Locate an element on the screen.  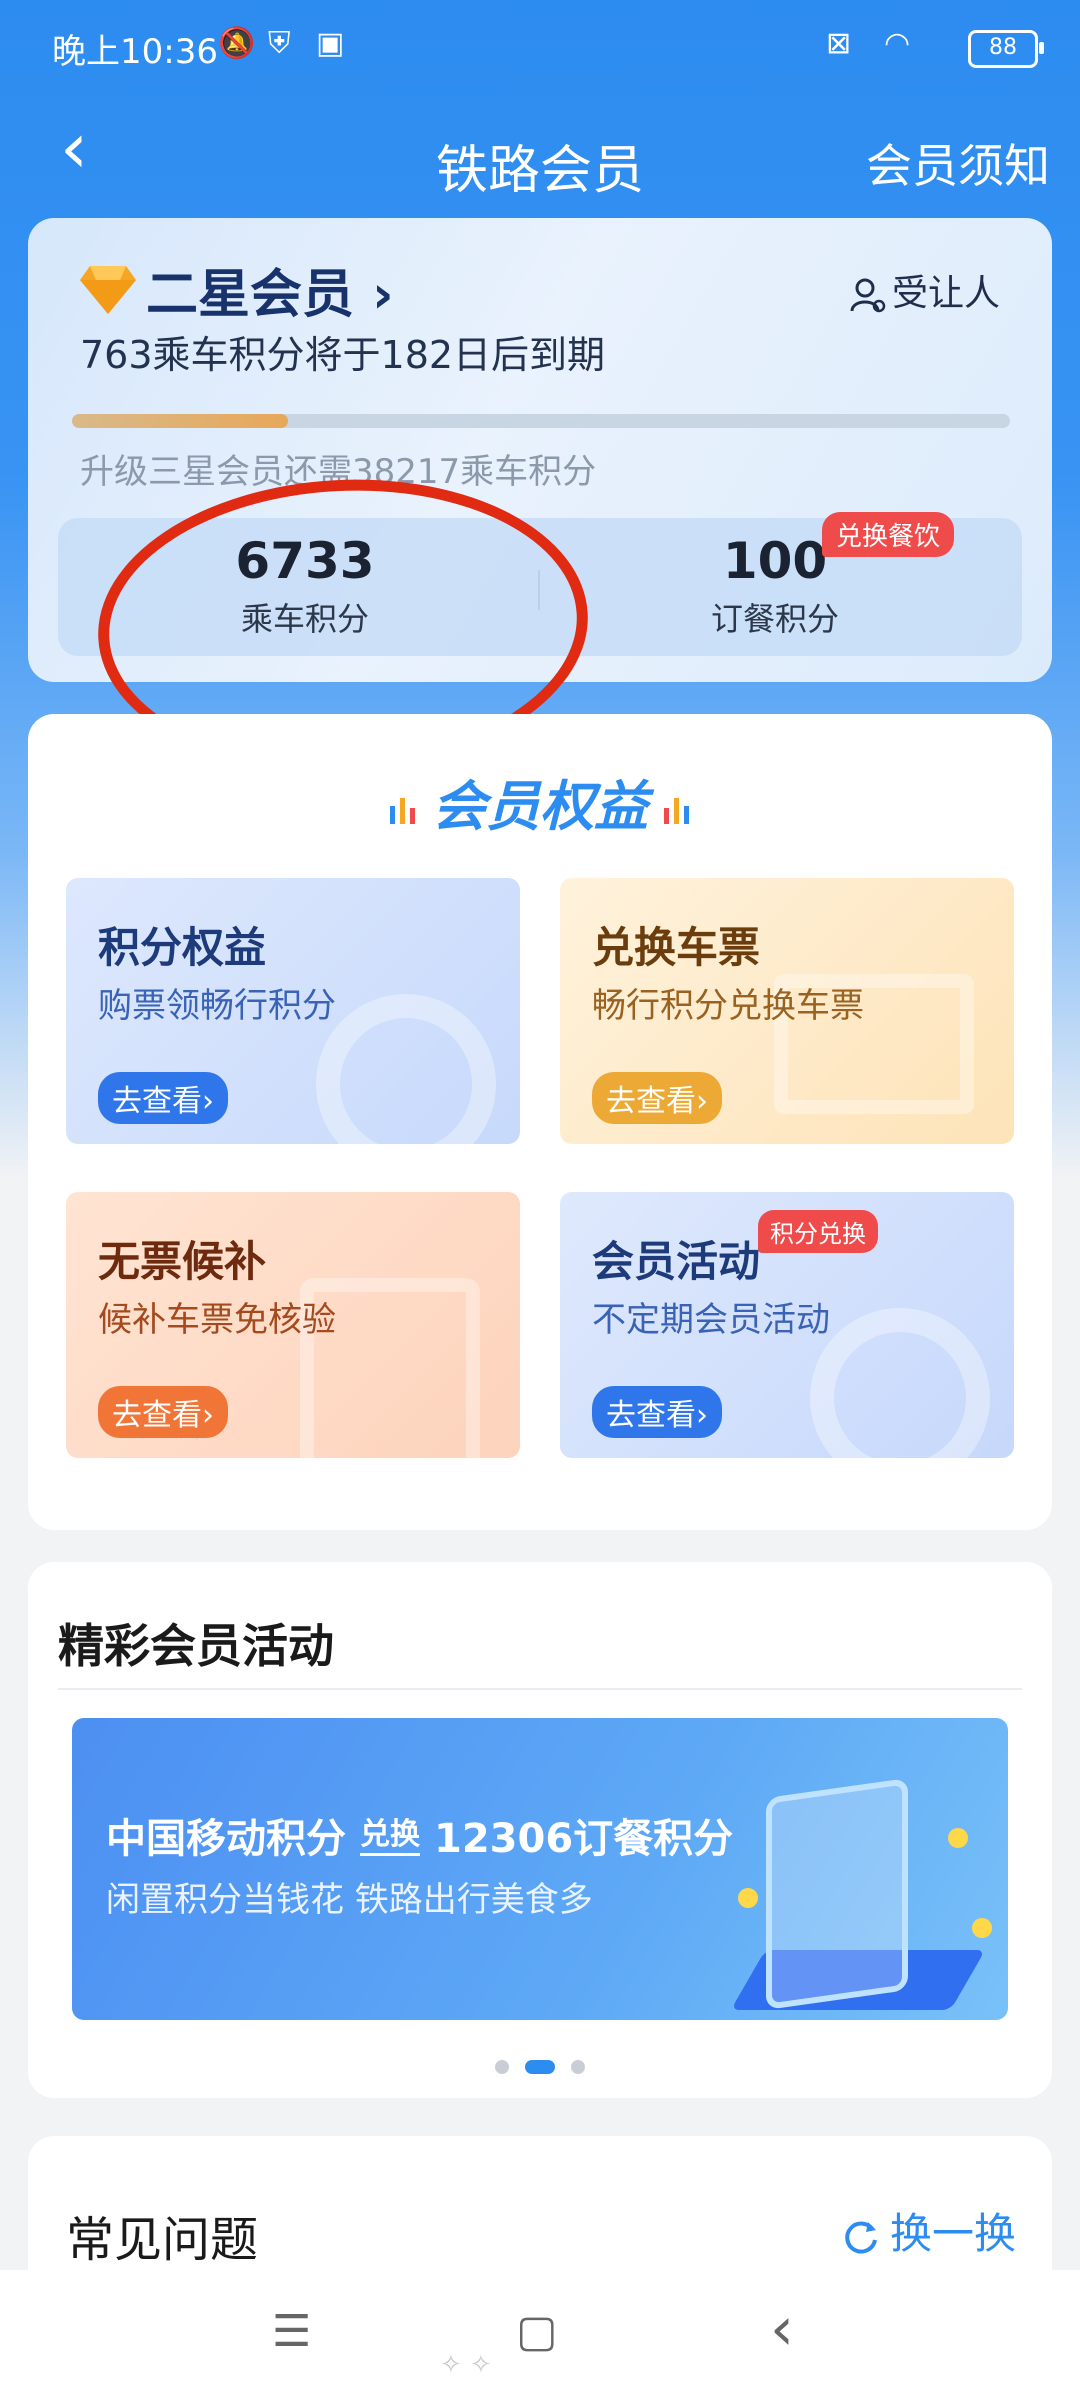
pager-dot-active is located at coordinates (540, 2066).